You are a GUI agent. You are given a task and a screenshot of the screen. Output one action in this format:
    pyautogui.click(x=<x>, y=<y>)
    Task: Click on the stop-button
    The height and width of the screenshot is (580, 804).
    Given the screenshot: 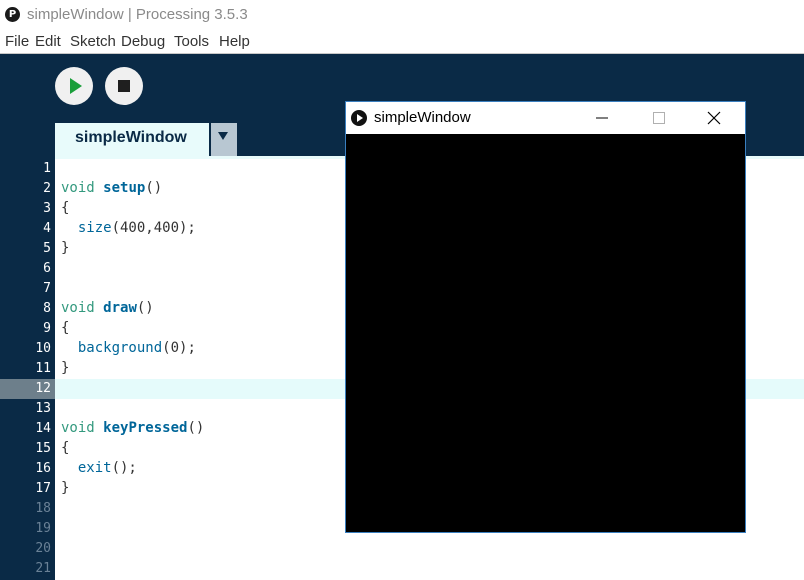 What is the action you would take?
    pyautogui.click(x=124, y=86)
    